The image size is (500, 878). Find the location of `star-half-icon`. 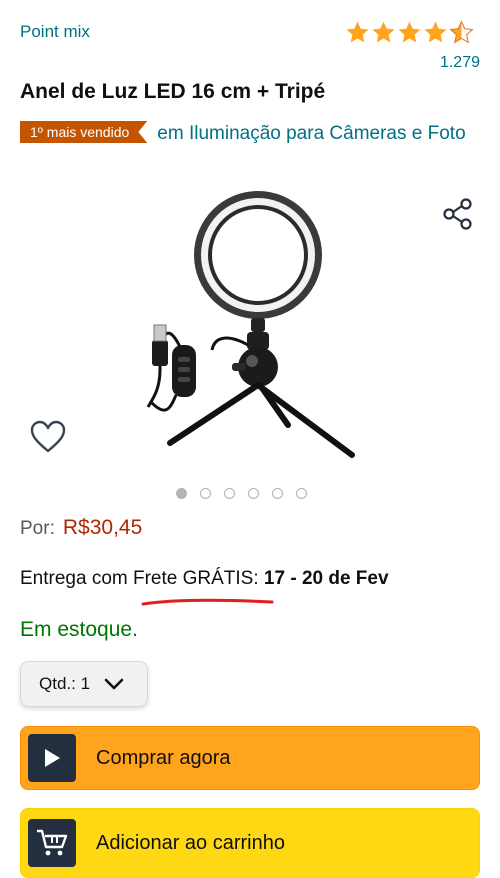

star-half-icon is located at coordinates (461, 32).